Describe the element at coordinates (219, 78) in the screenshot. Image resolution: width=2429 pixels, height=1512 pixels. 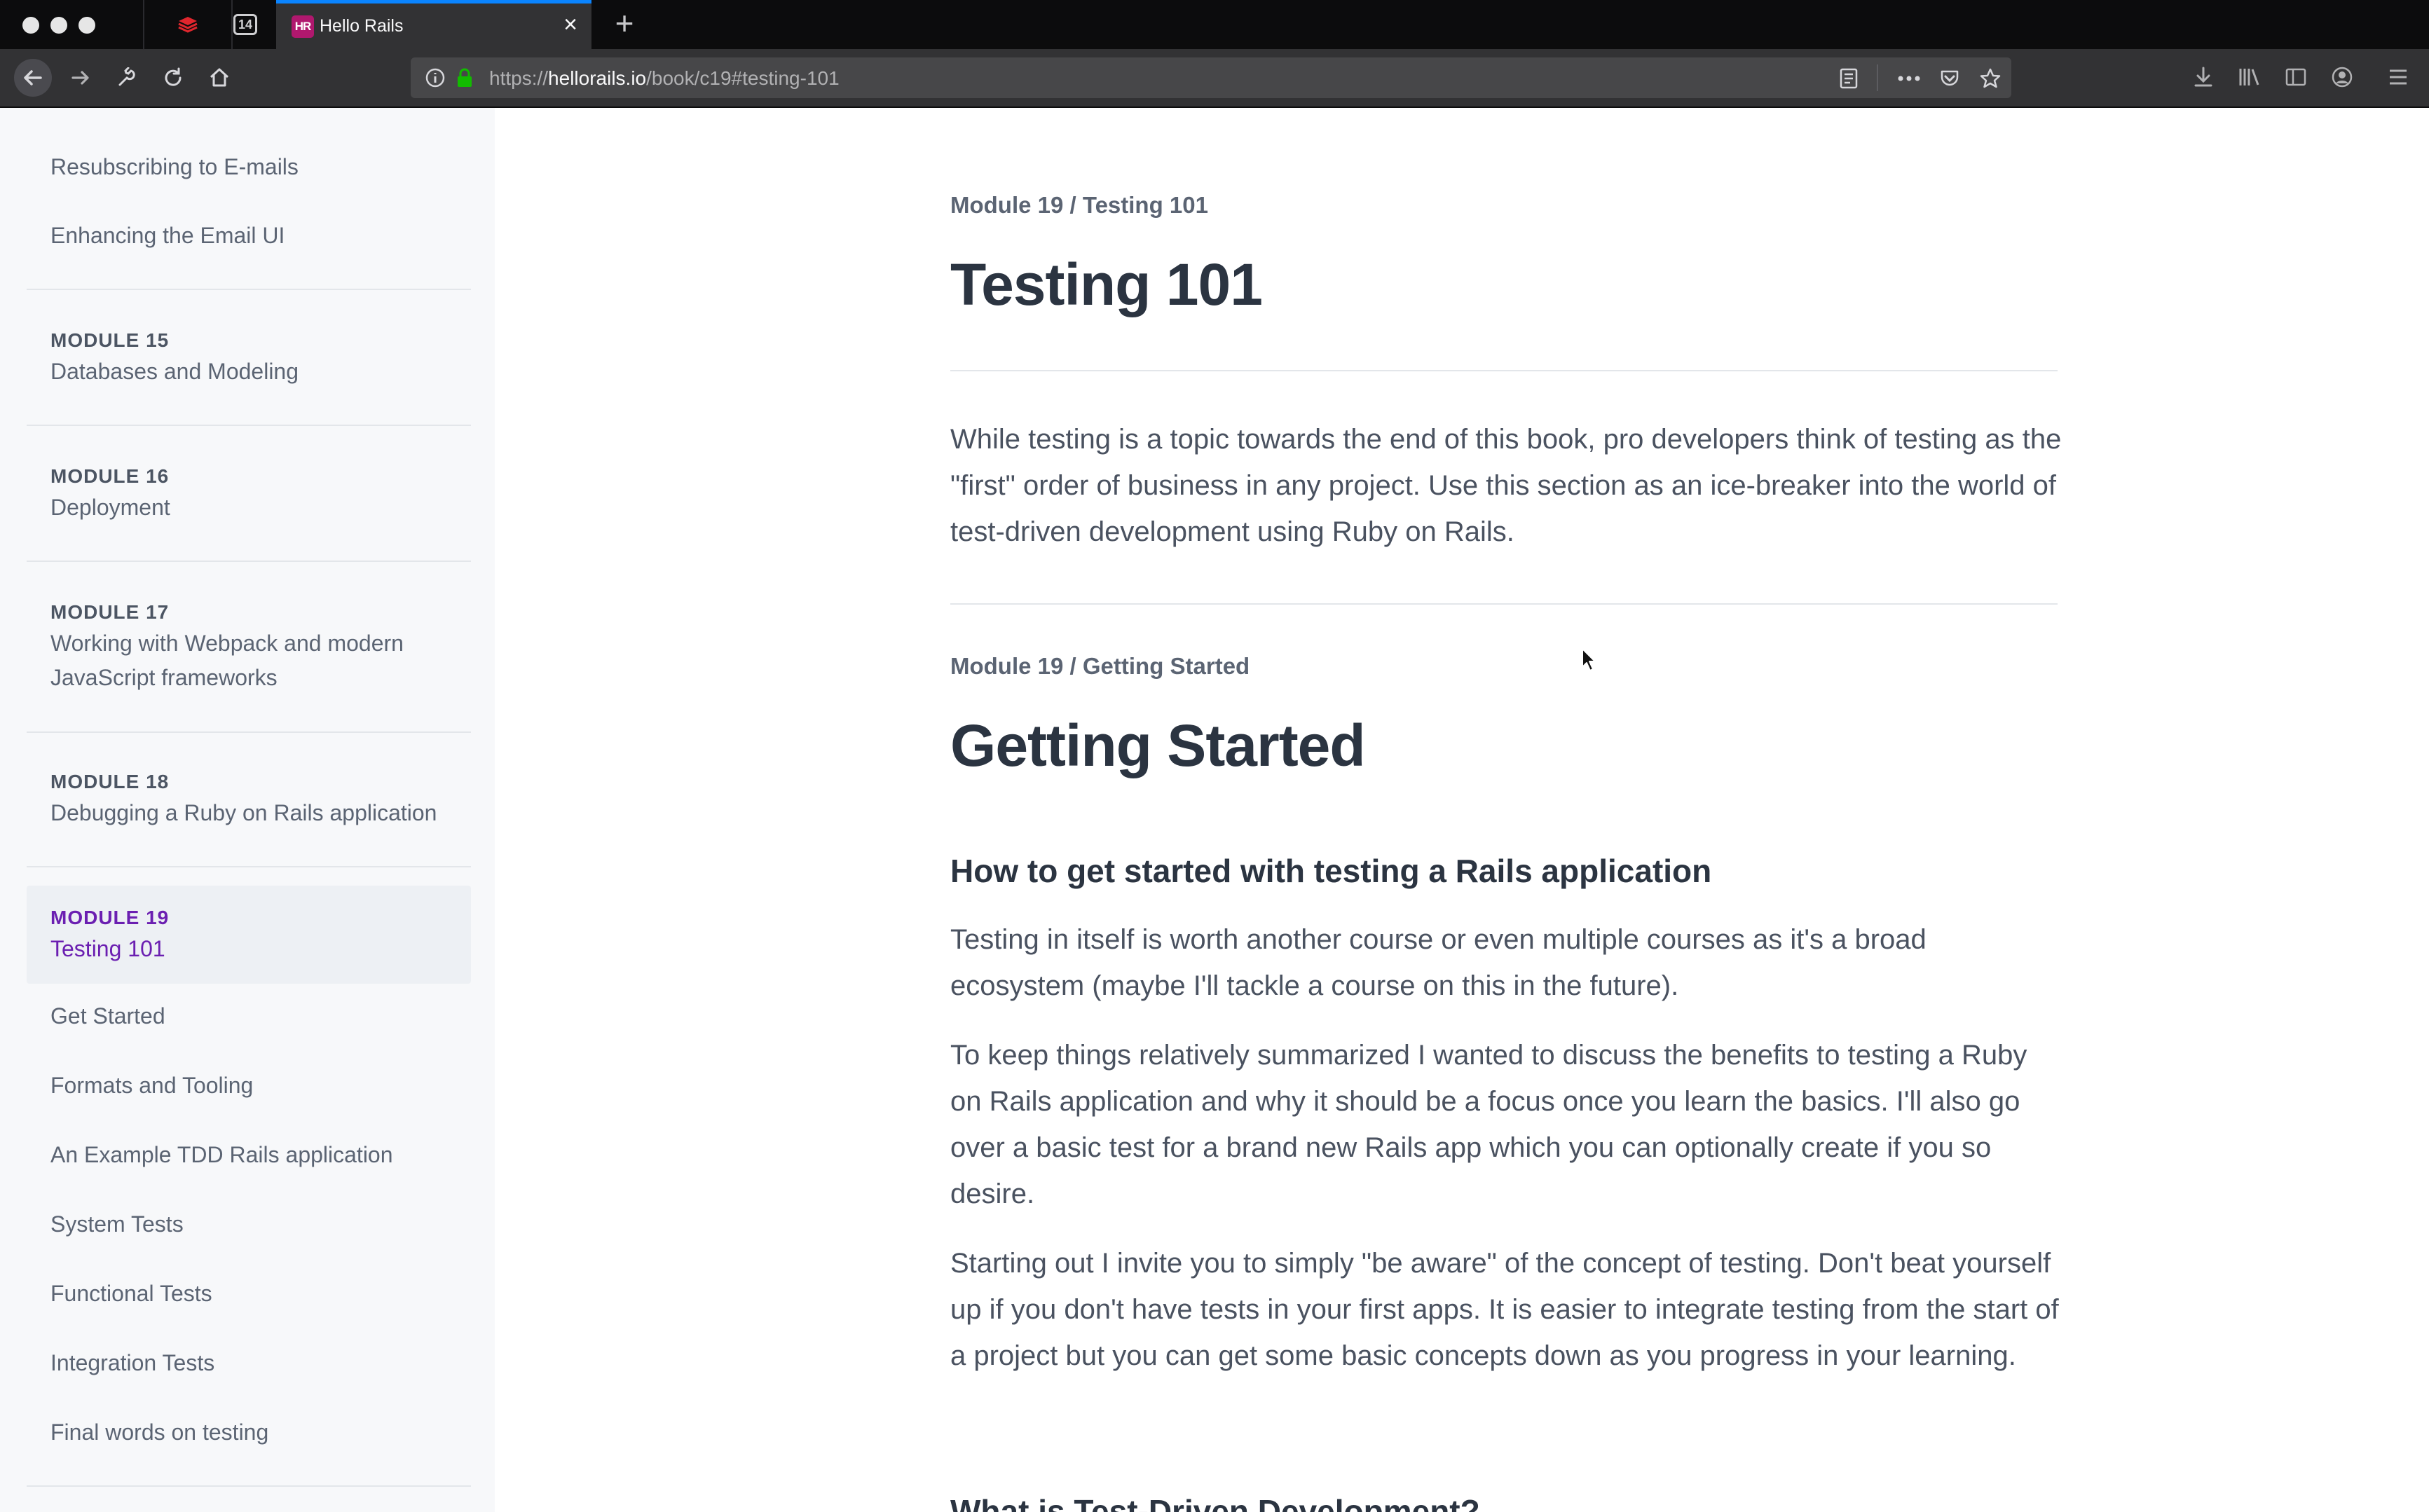
I see `home-icon` at that location.